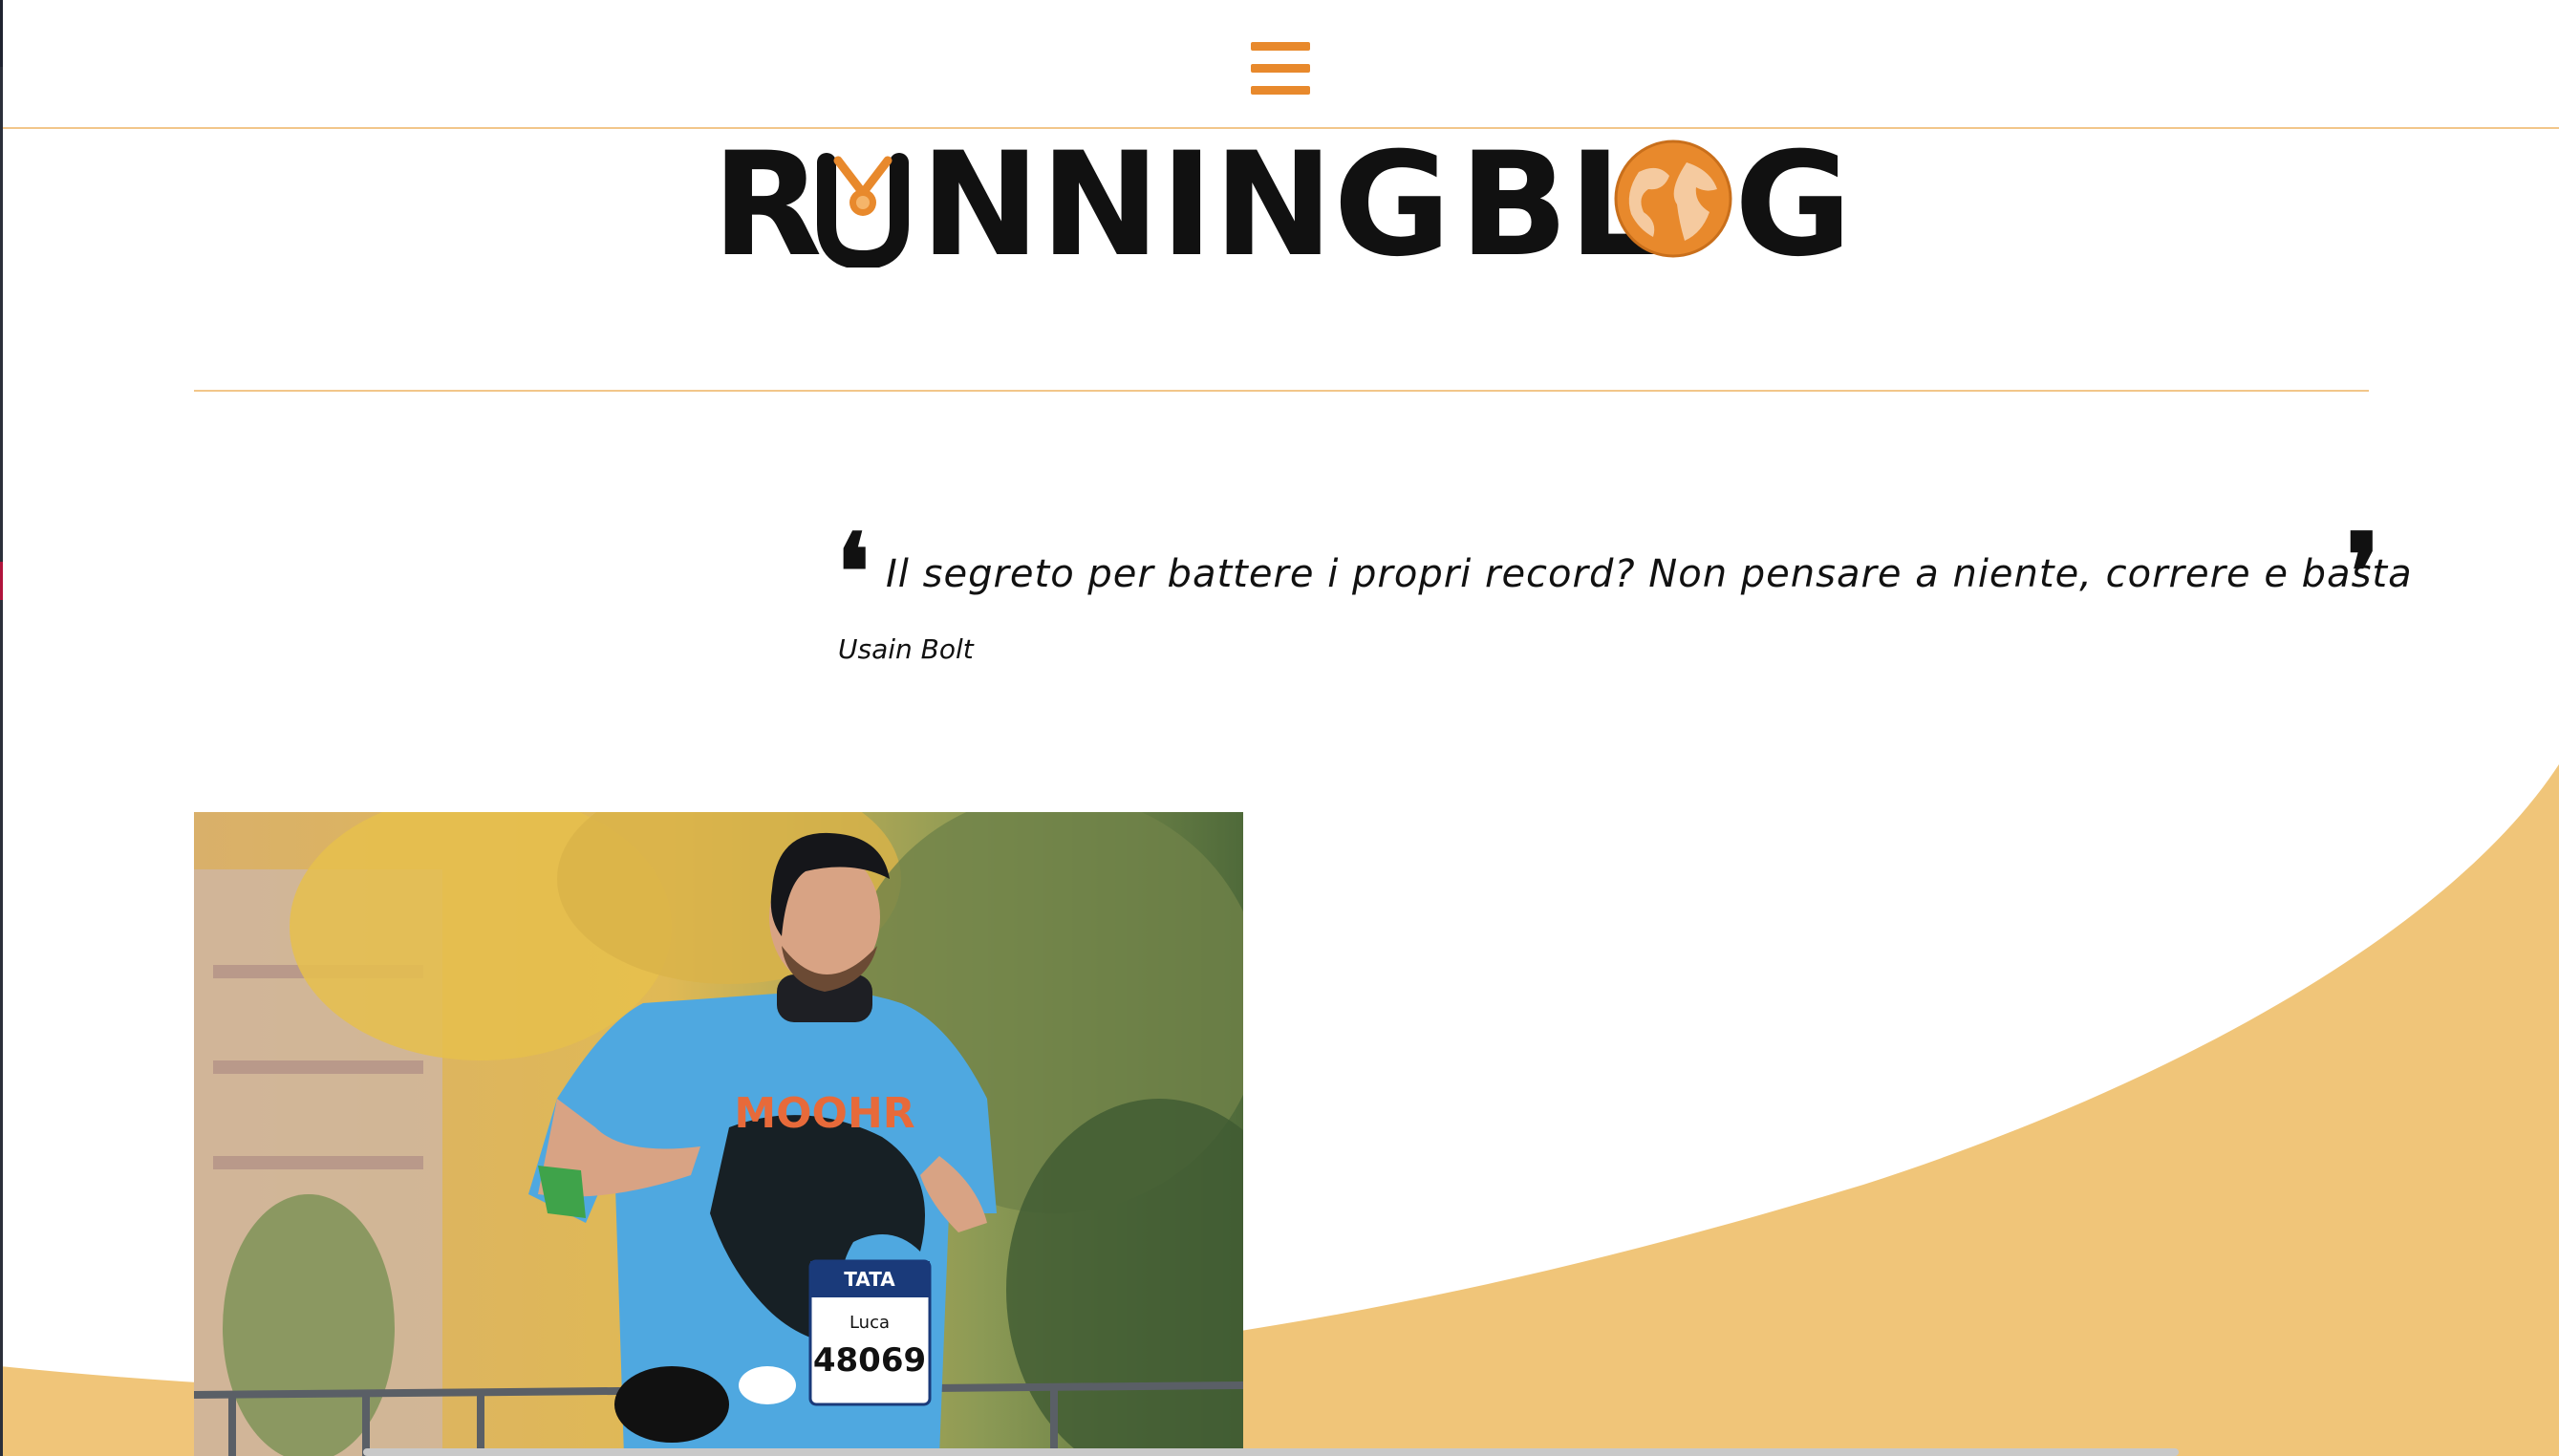 Image resolution: width=2559 pixels, height=1456 pixels. I want to click on svg-text: TATA, so click(869, 1280).